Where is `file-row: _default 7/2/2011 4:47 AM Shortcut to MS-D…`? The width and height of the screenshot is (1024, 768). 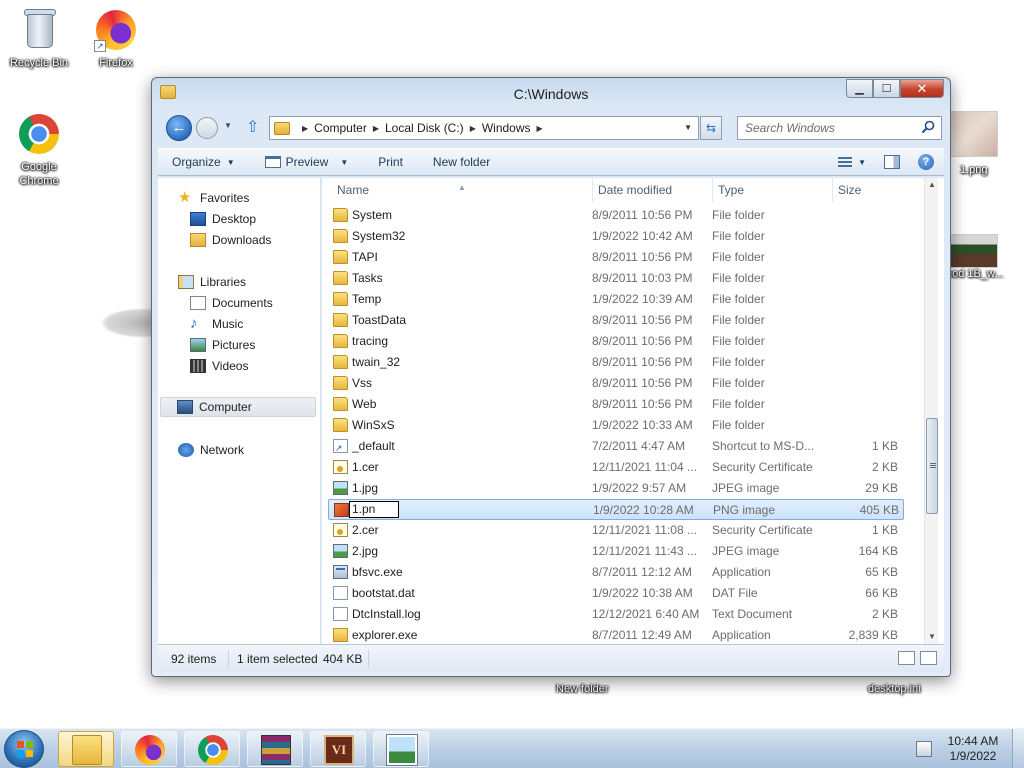 file-row: _default 7/2/2011 4:47 AM Shortcut to MS-D… is located at coordinates (616, 446).